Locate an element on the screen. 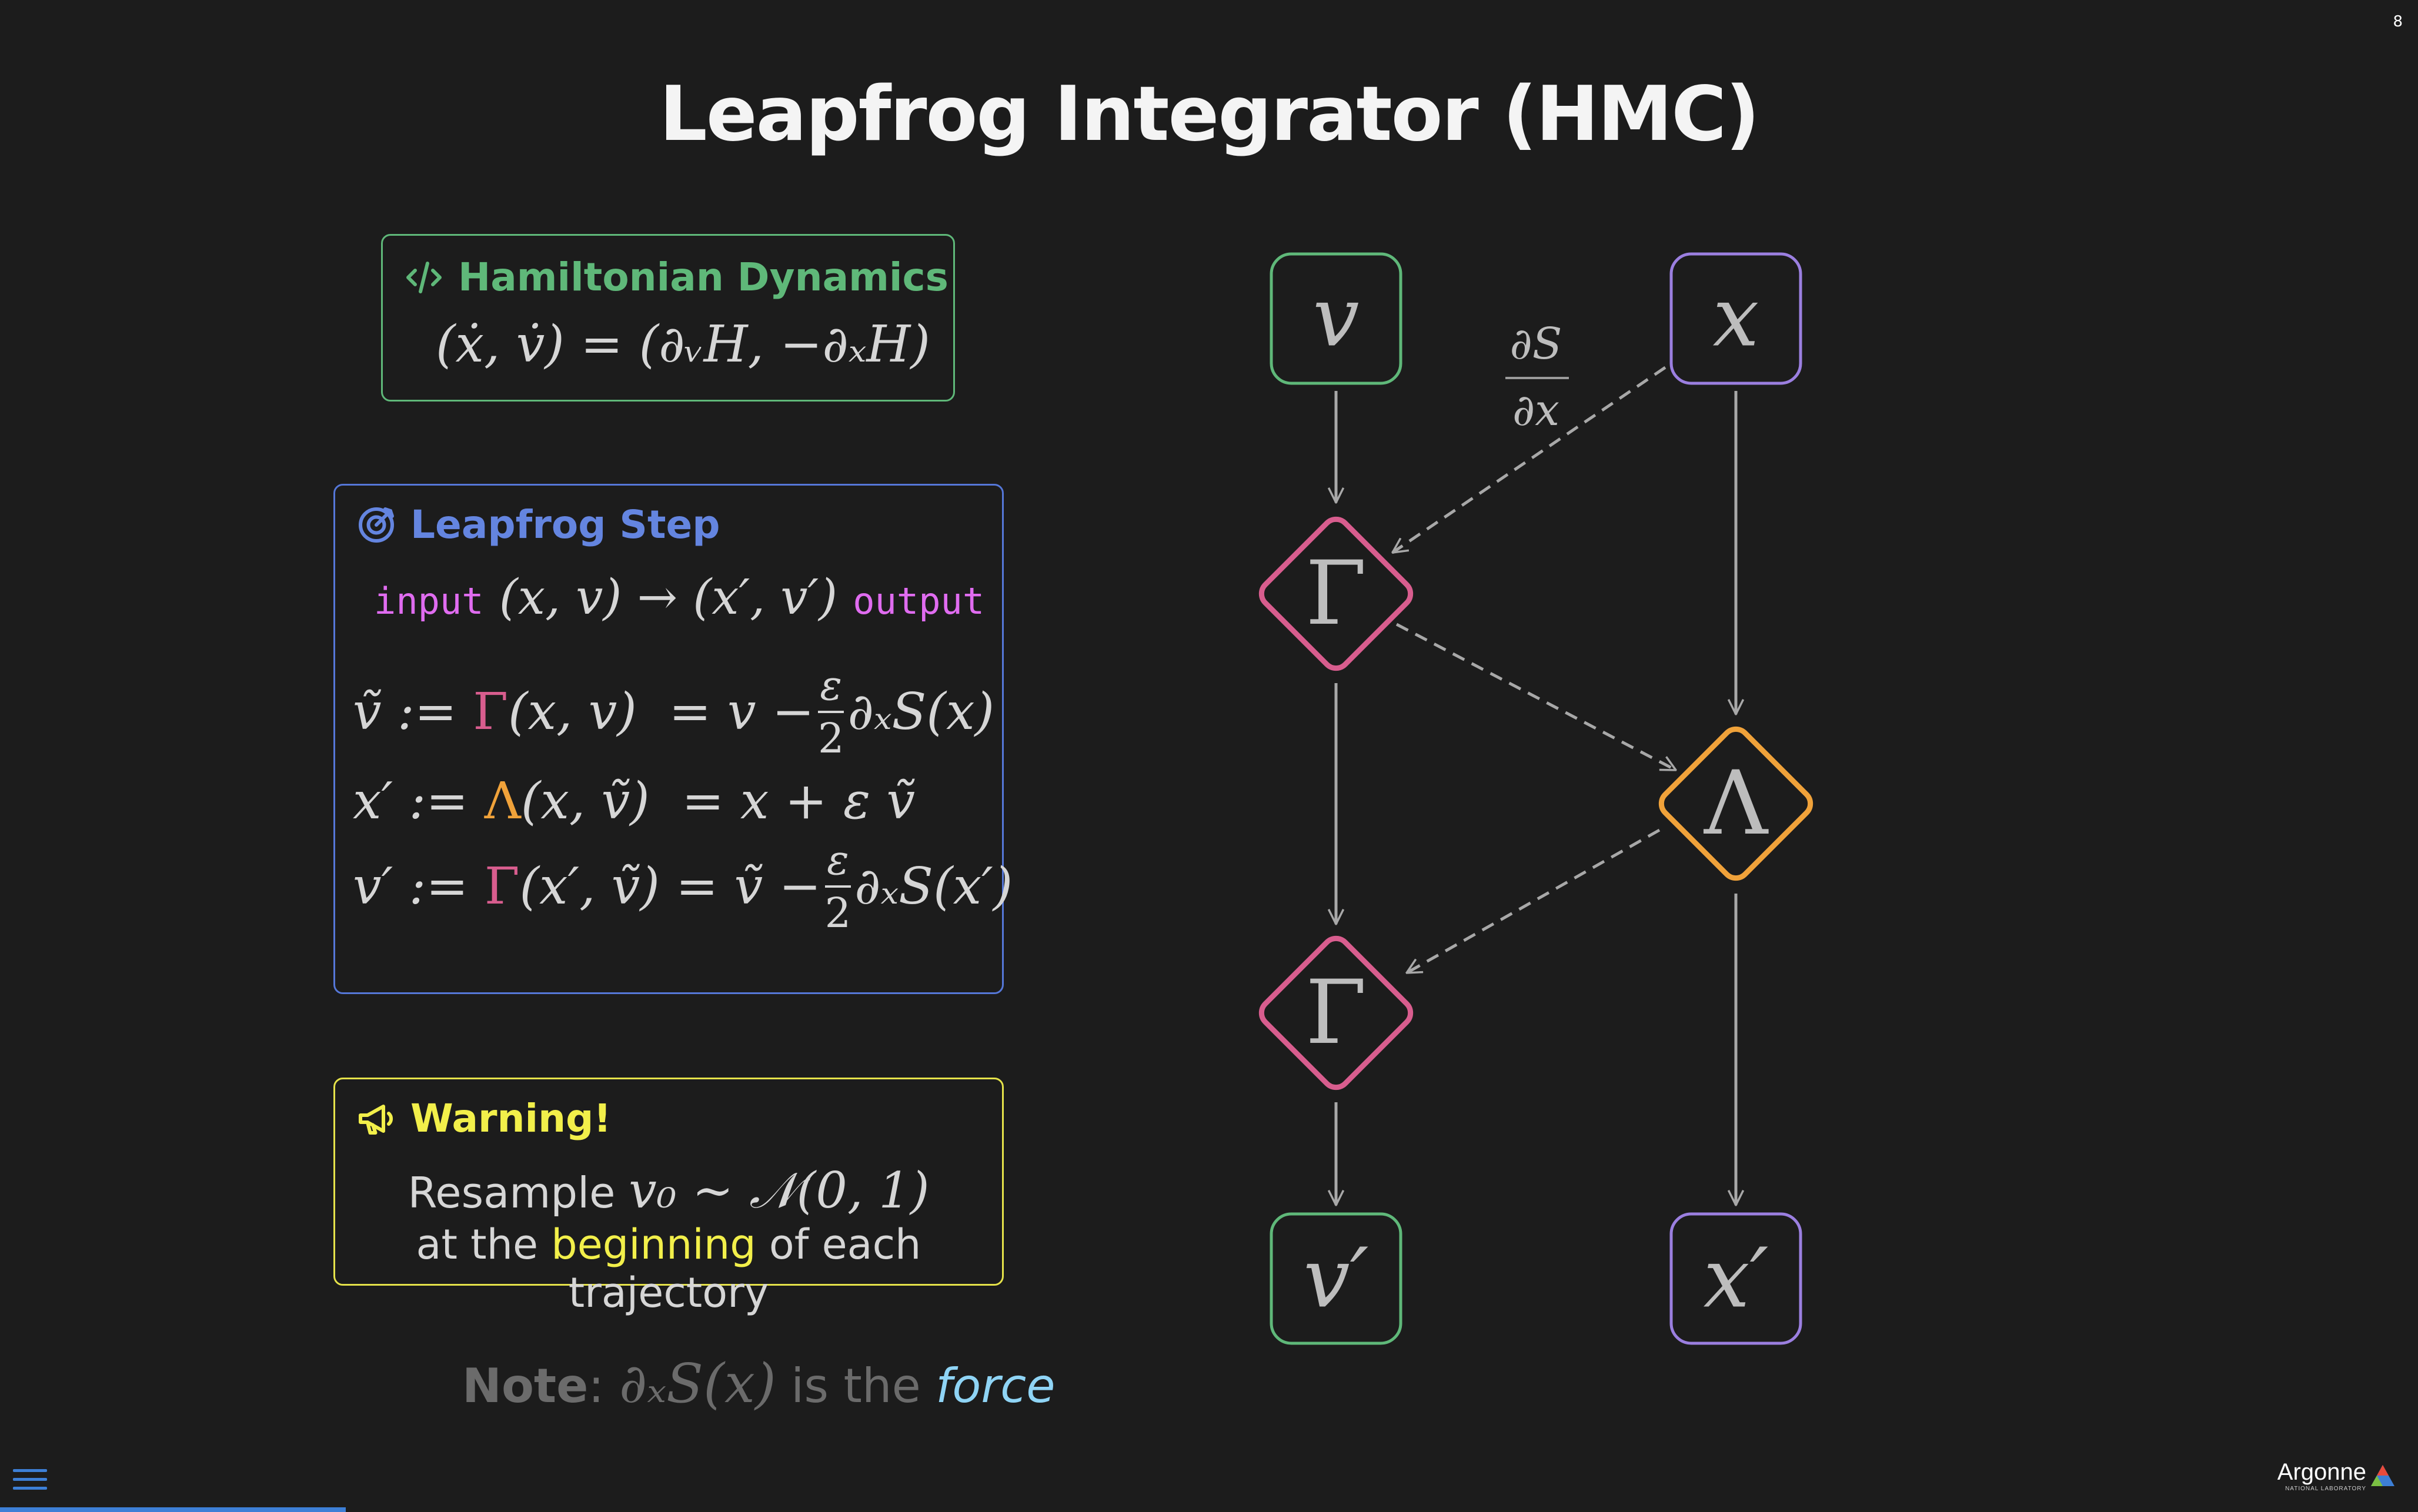  note-label: Note is located at coordinates (525, 1386).